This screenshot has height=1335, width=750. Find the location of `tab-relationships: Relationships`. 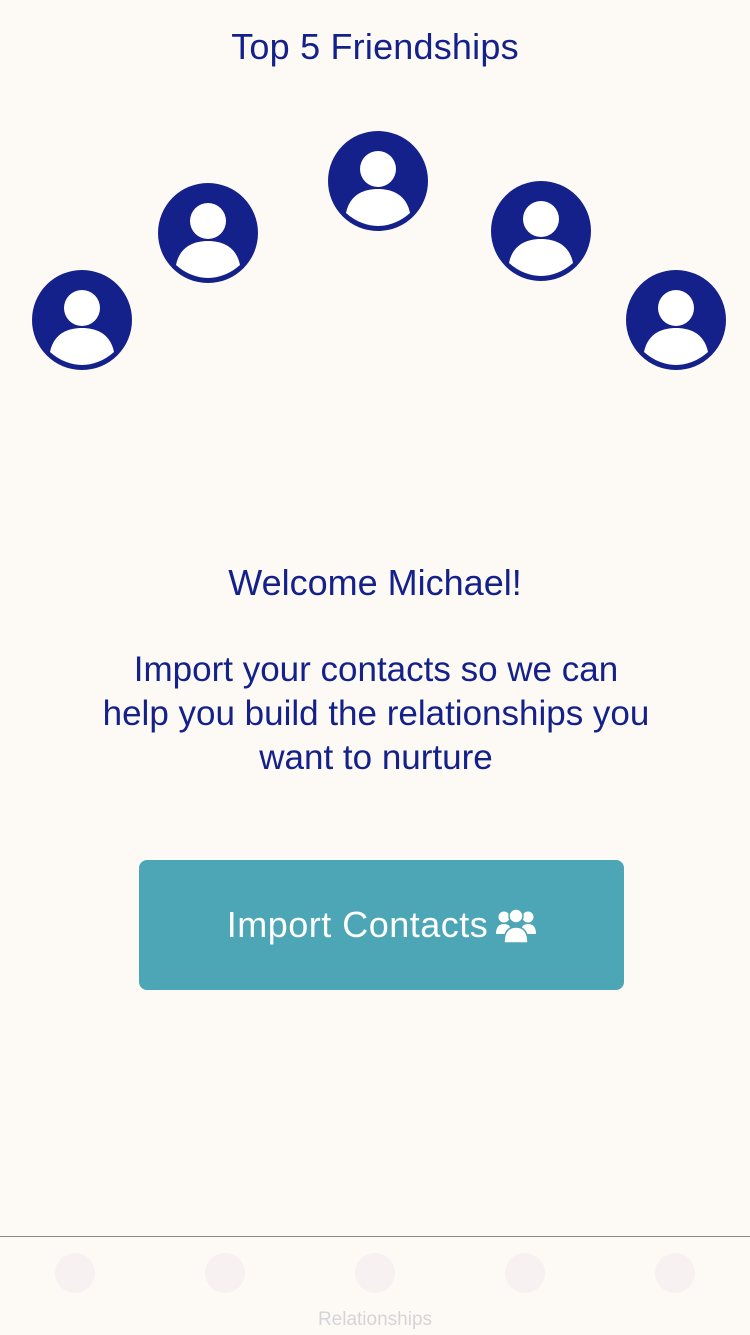

tab-relationships: Relationships is located at coordinates (375, 1286).